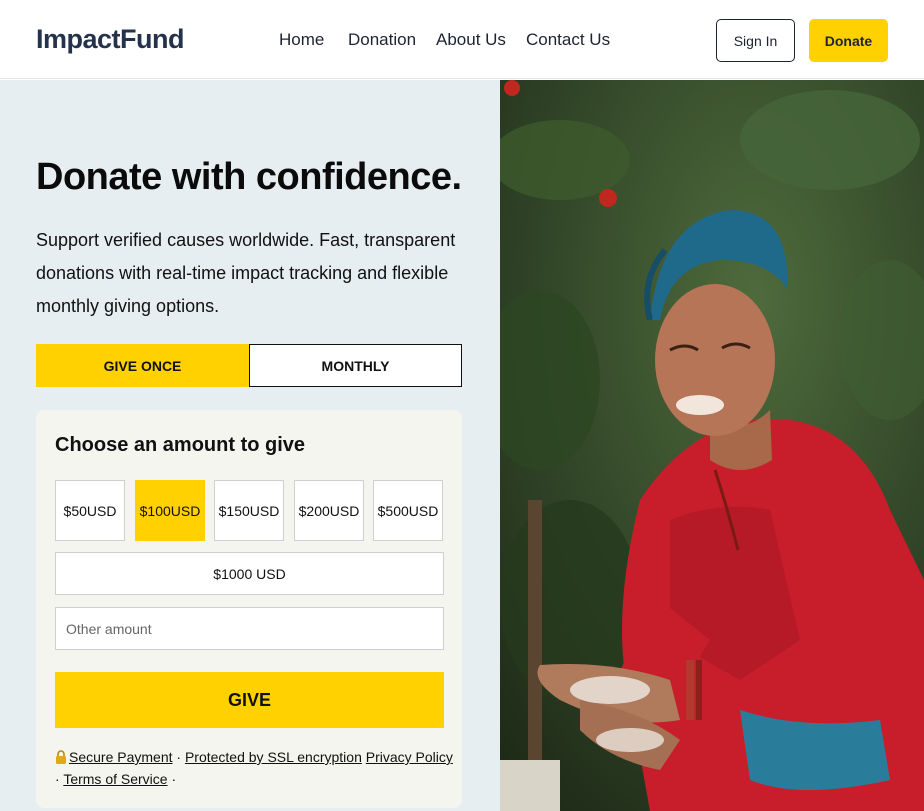 The width and height of the screenshot is (924, 811). What do you see at coordinates (568, 40) in the screenshot?
I see `nav-contact-link: Contact Us` at bounding box center [568, 40].